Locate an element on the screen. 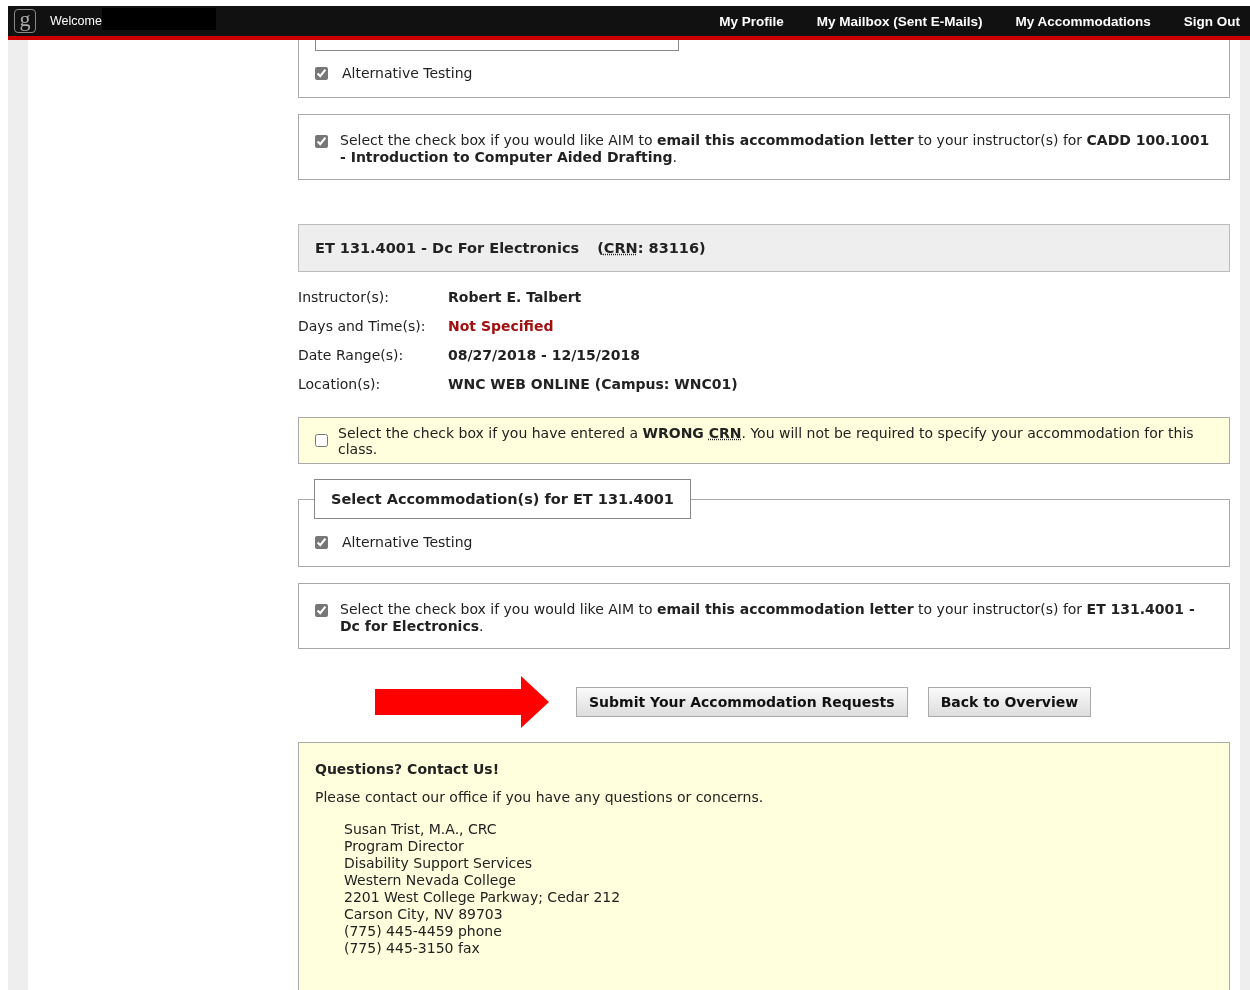 Image resolution: width=1250 pixels, height=990 pixels. logo-icon: g is located at coordinates (25, 21).